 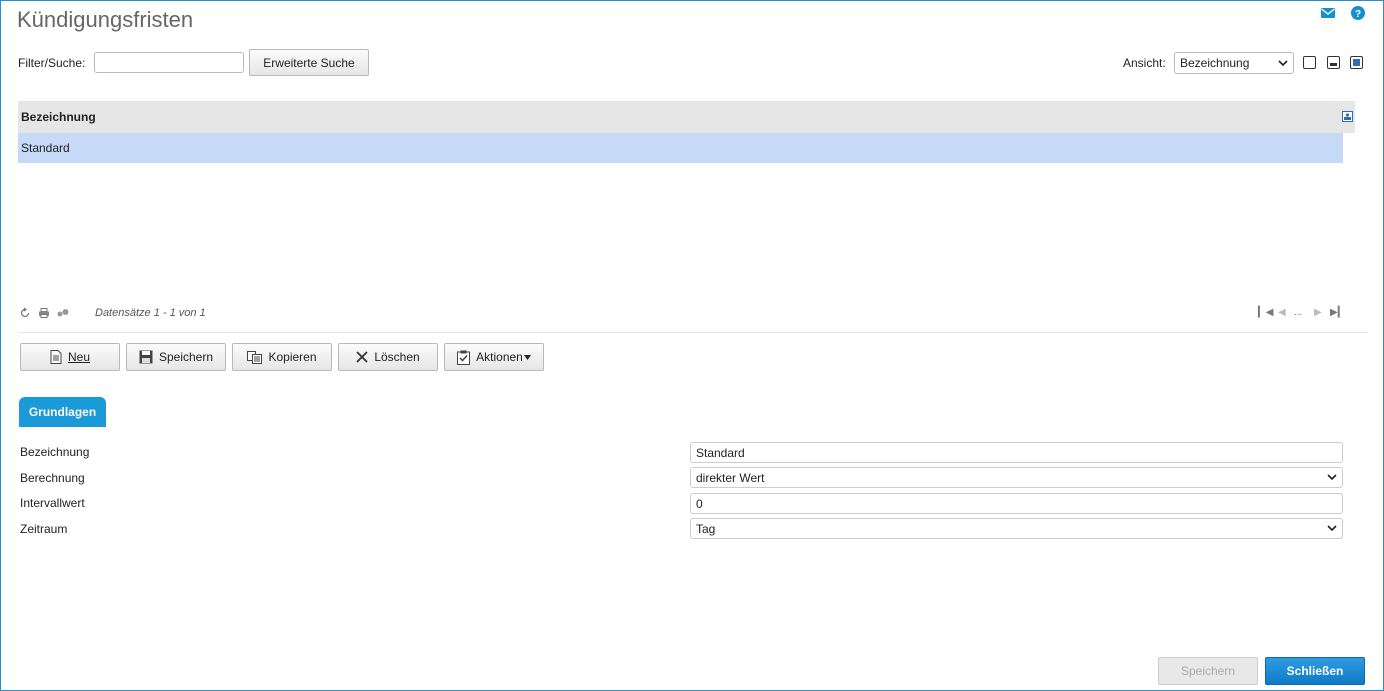 I want to click on label-berechnung: Berechnung, so click(x=52, y=478).